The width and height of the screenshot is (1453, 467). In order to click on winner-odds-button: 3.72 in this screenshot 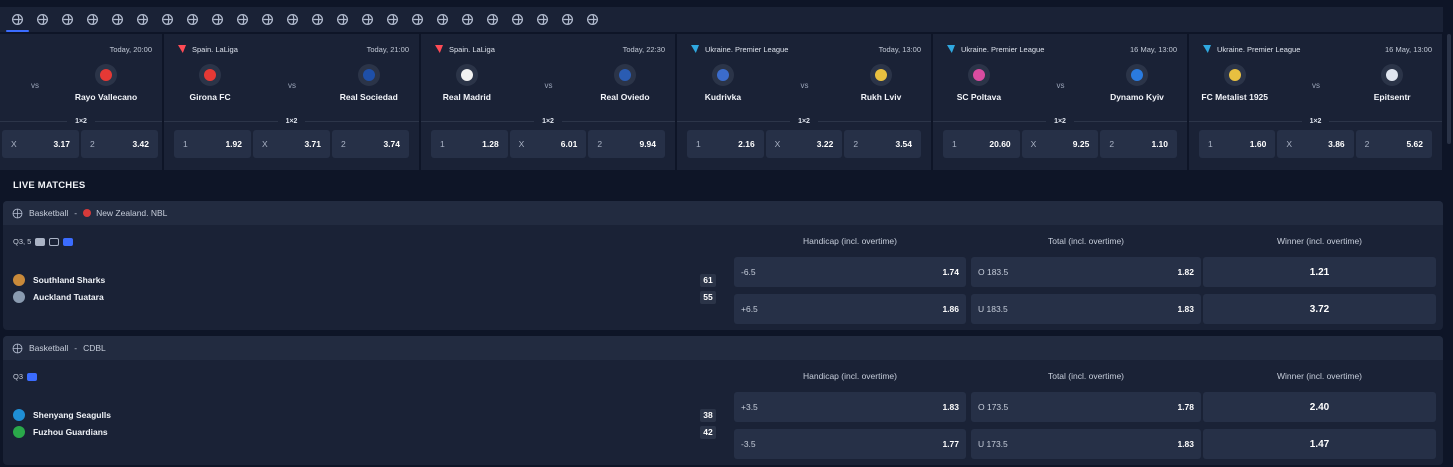, I will do `click(1319, 309)`.